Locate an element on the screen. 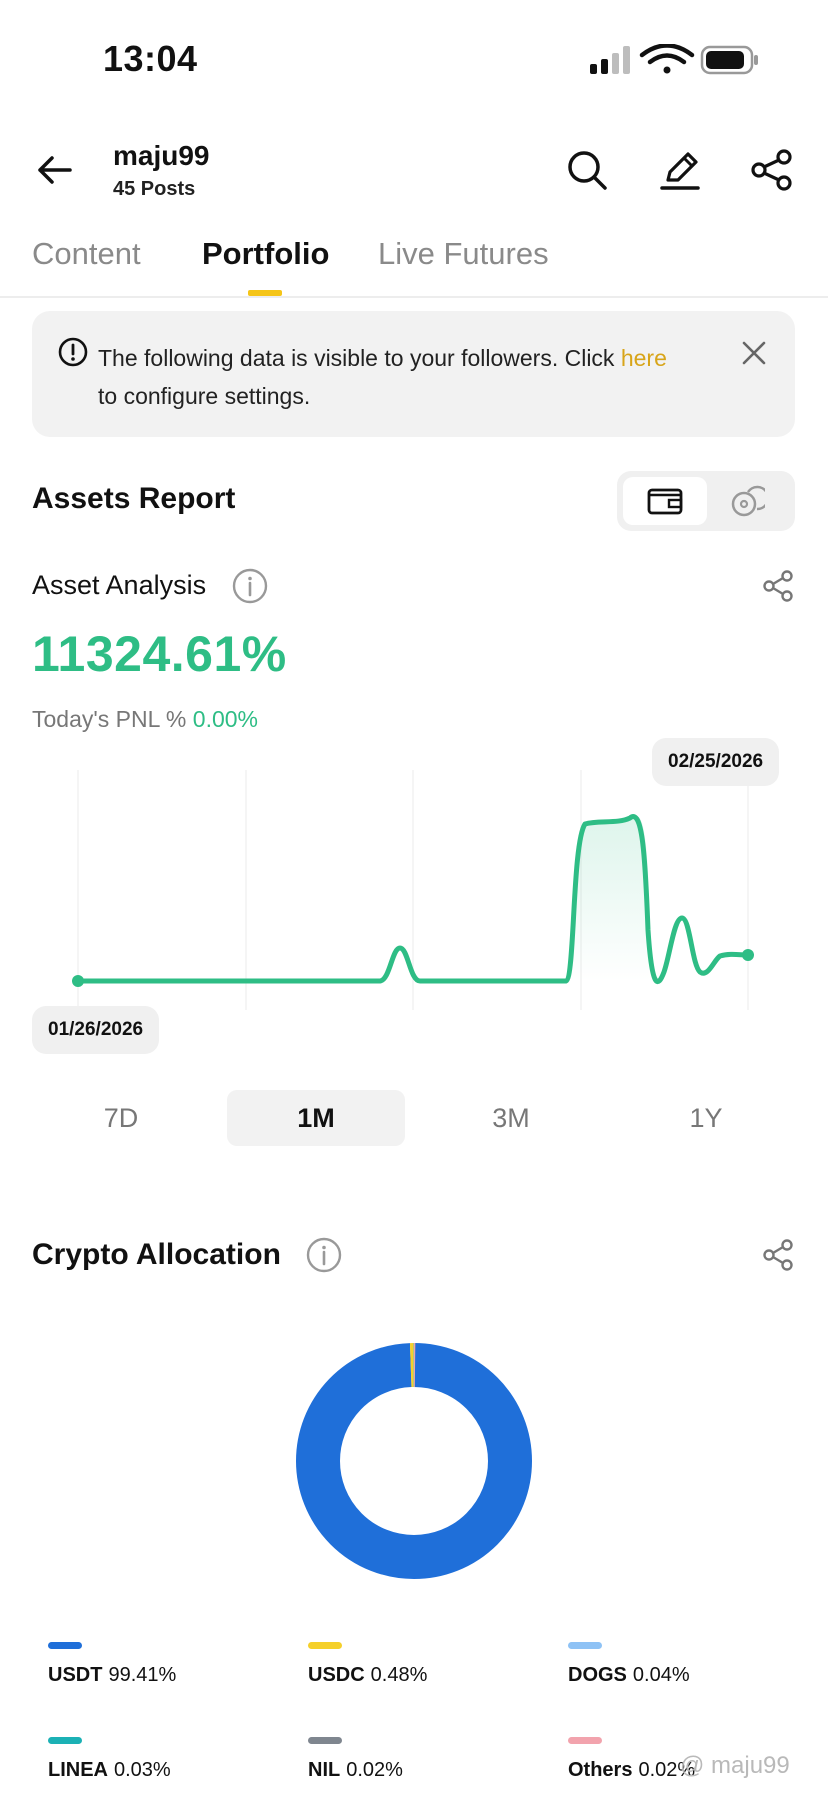  wallet-icon is located at coordinates (665, 501).